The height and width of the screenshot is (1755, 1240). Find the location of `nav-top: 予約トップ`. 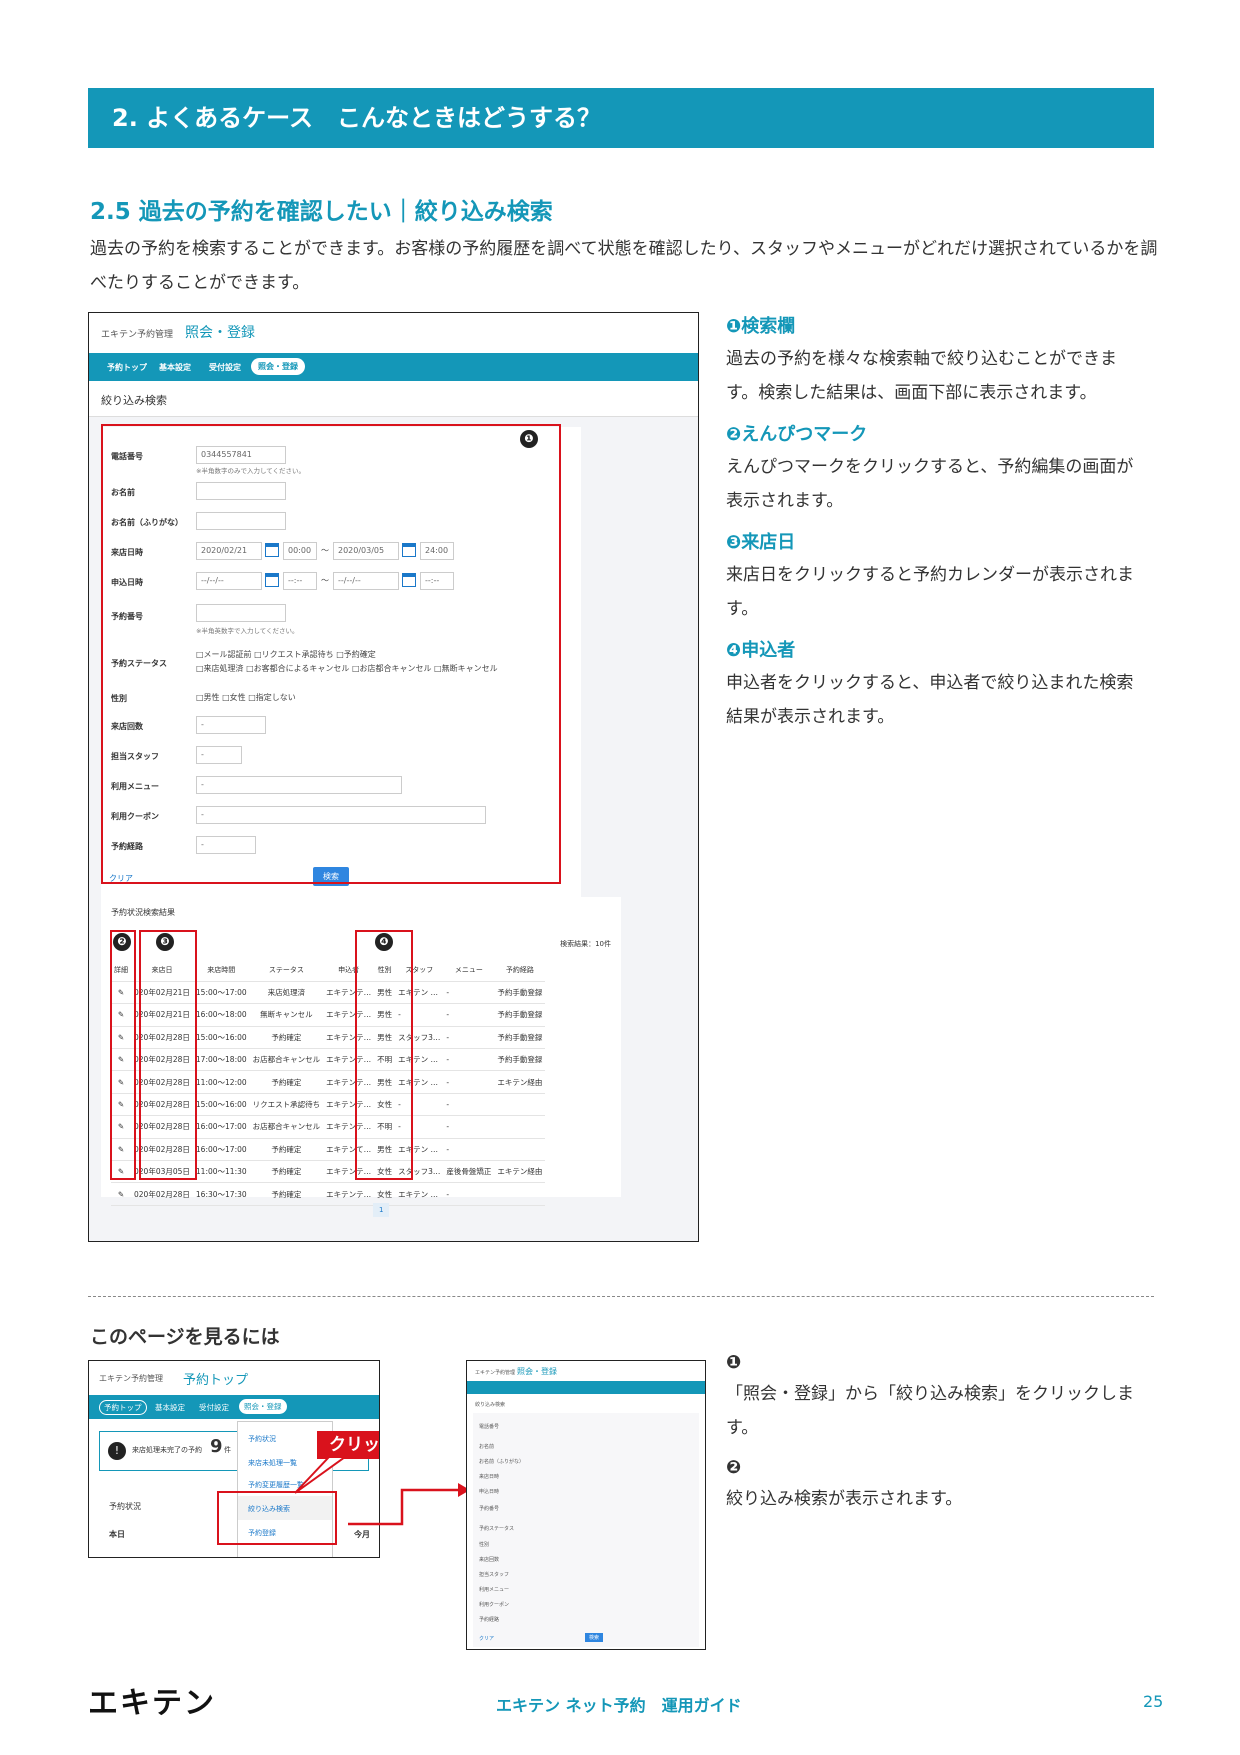

nav-top: 予約トップ is located at coordinates (127, 367).